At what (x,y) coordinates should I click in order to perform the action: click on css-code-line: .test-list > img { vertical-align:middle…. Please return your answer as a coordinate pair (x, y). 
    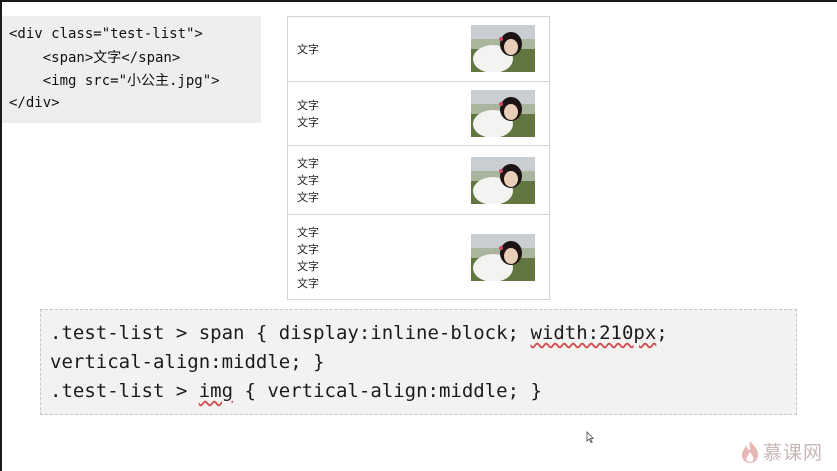
    Looking at the image, I should click on (296, 391).